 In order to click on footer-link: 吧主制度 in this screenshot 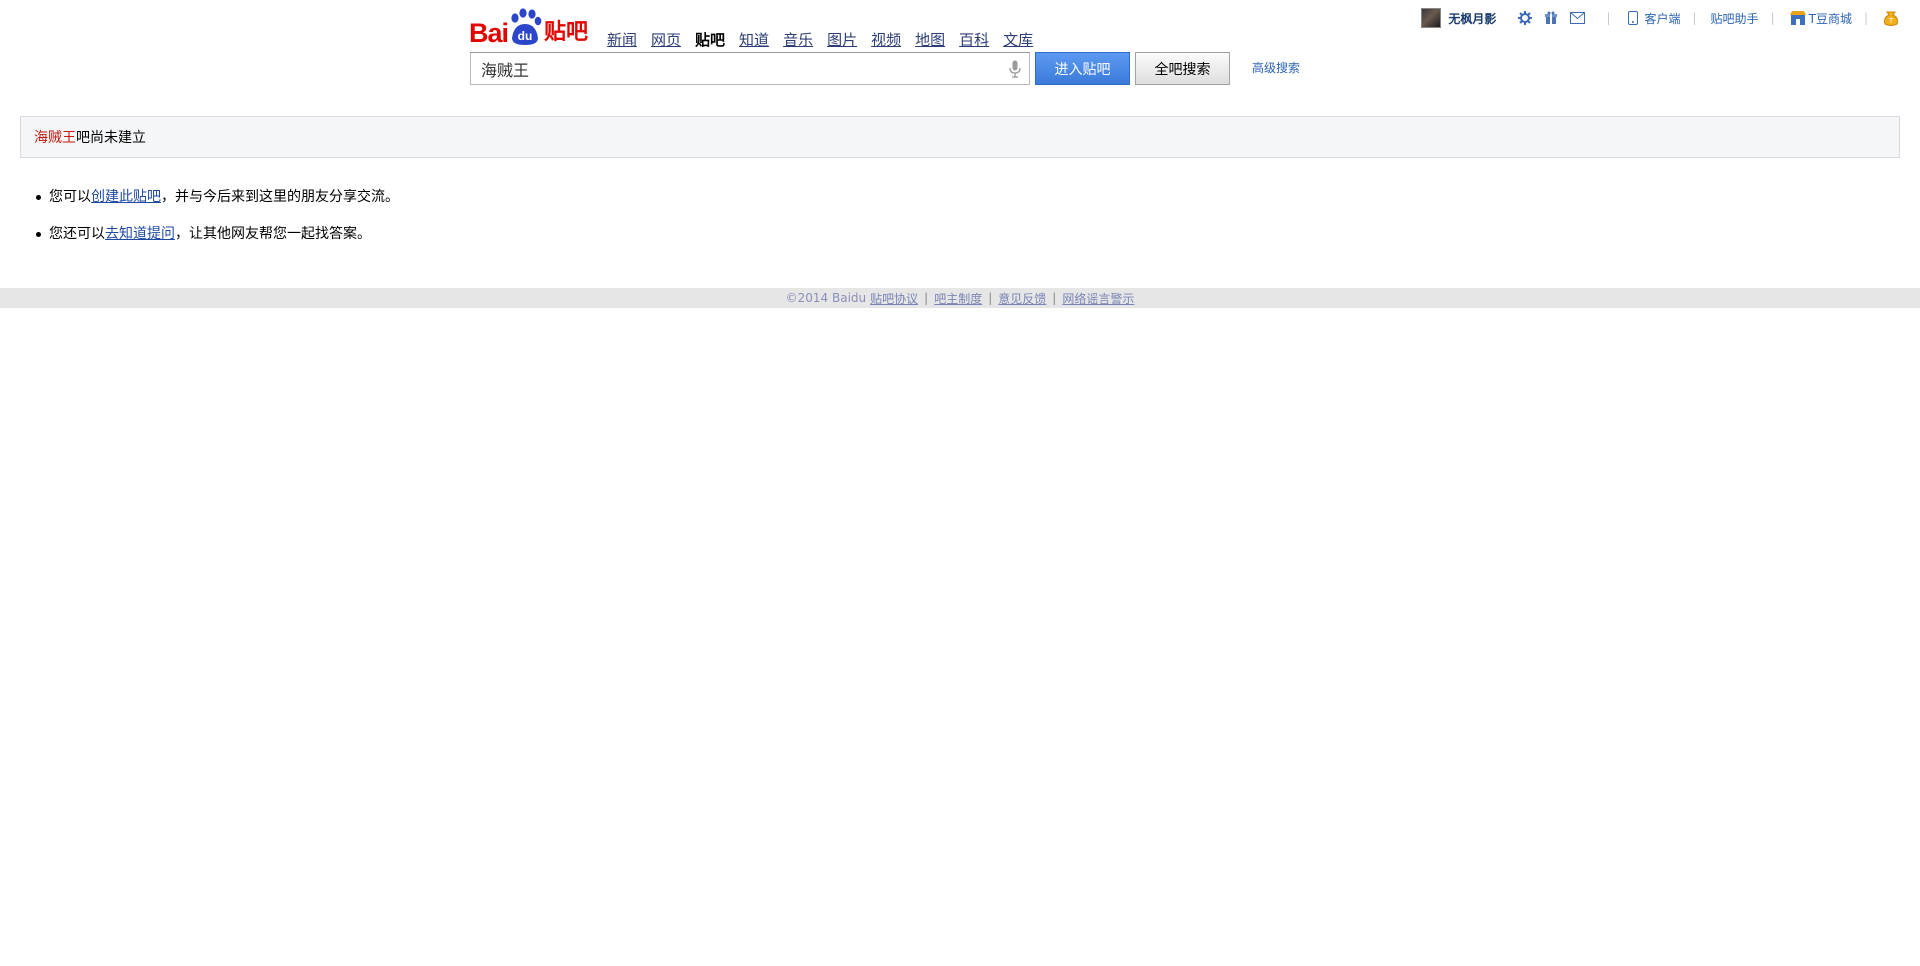, I will do `click(958, 298)`.